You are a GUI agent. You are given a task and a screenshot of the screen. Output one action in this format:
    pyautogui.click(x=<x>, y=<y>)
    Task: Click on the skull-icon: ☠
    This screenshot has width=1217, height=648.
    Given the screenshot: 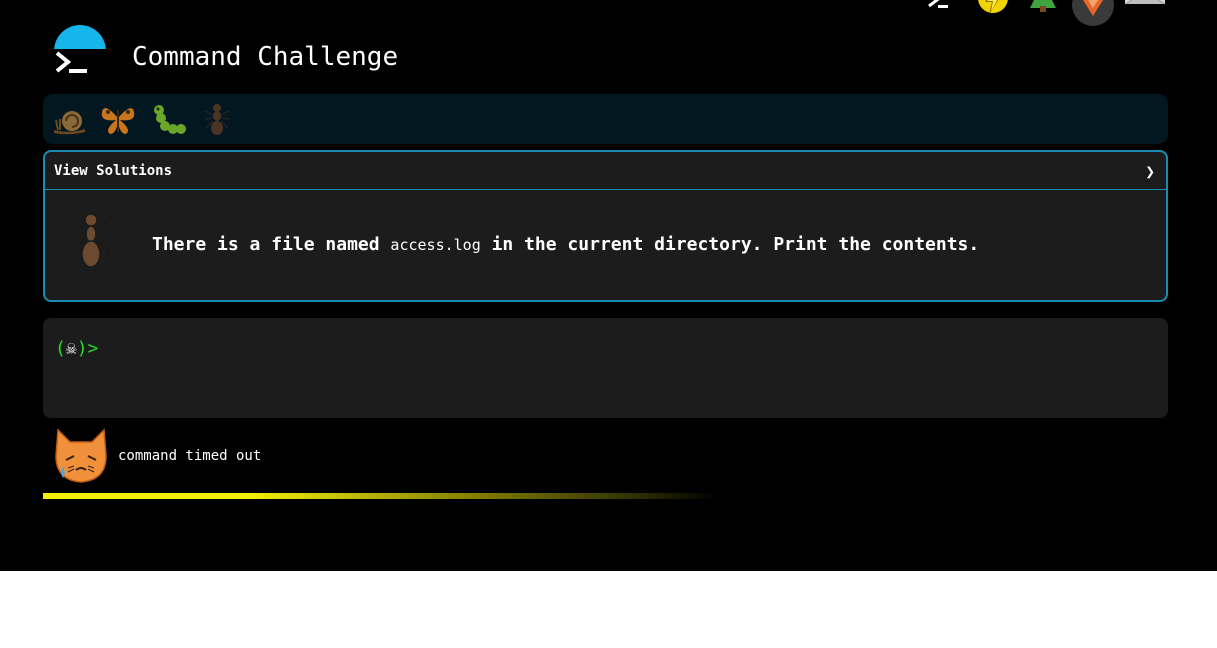 What is the action you would take?
    pyautogui.click(x=71, y=348)
    